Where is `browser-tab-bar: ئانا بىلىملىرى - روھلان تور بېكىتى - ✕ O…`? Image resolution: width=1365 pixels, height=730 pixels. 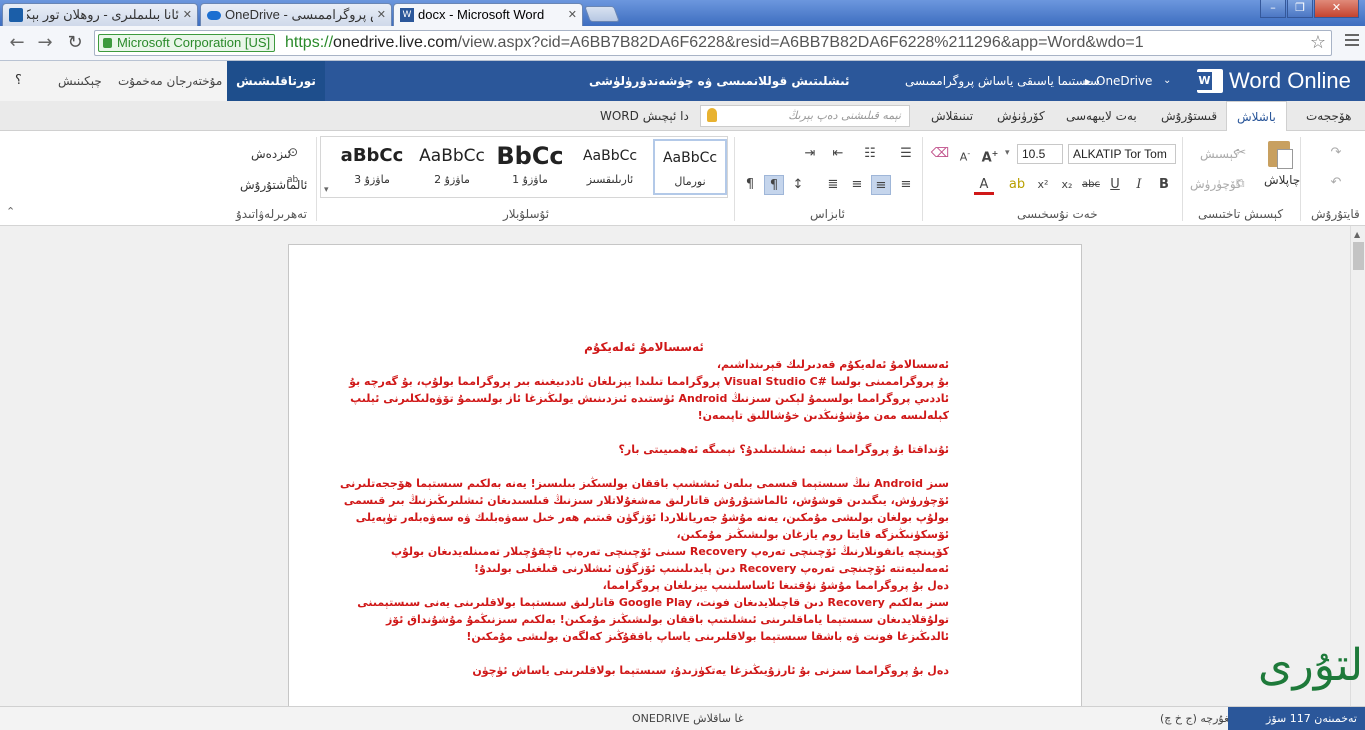
browser-tab-bar: ئانا بىلىملىرى - روھلان تور بېكىتى - ✕ O… is located at coordinates (682, 13).